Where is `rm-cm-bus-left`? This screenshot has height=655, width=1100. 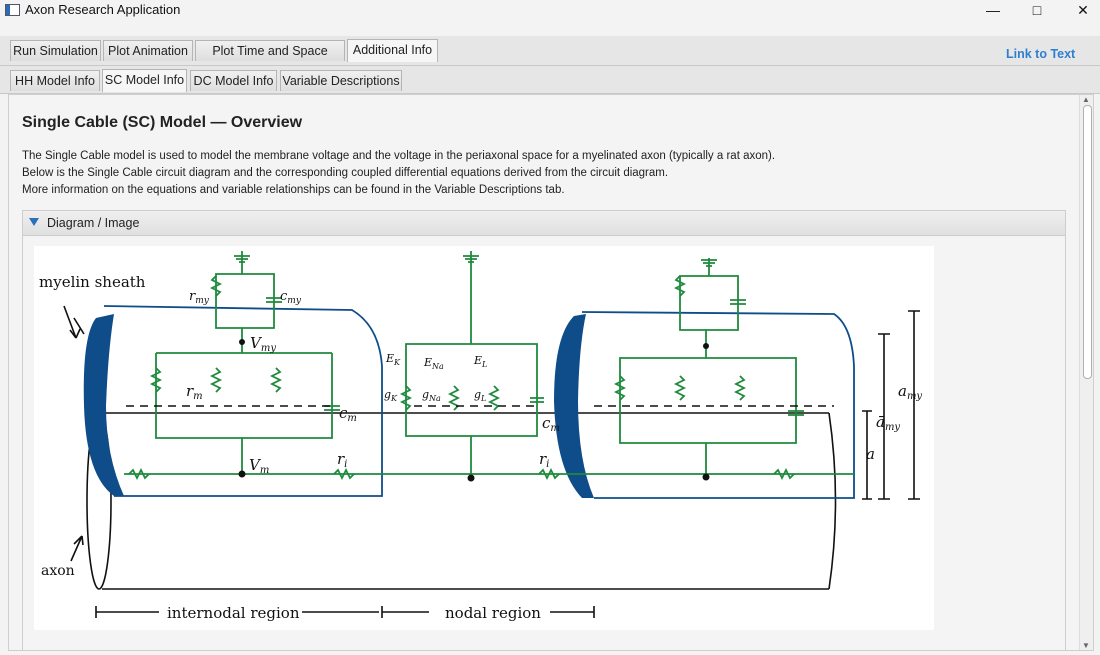
rm-cm-bus-left is located at coordinates (244, 395).